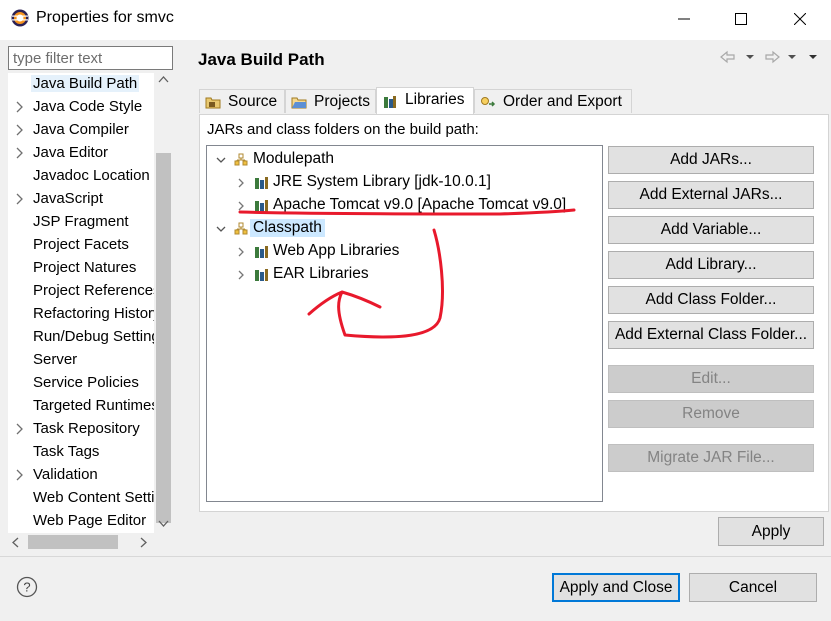 The height and width of the screenshot is (621, 831). I want to click on libraries-icon, so click(390, 102).